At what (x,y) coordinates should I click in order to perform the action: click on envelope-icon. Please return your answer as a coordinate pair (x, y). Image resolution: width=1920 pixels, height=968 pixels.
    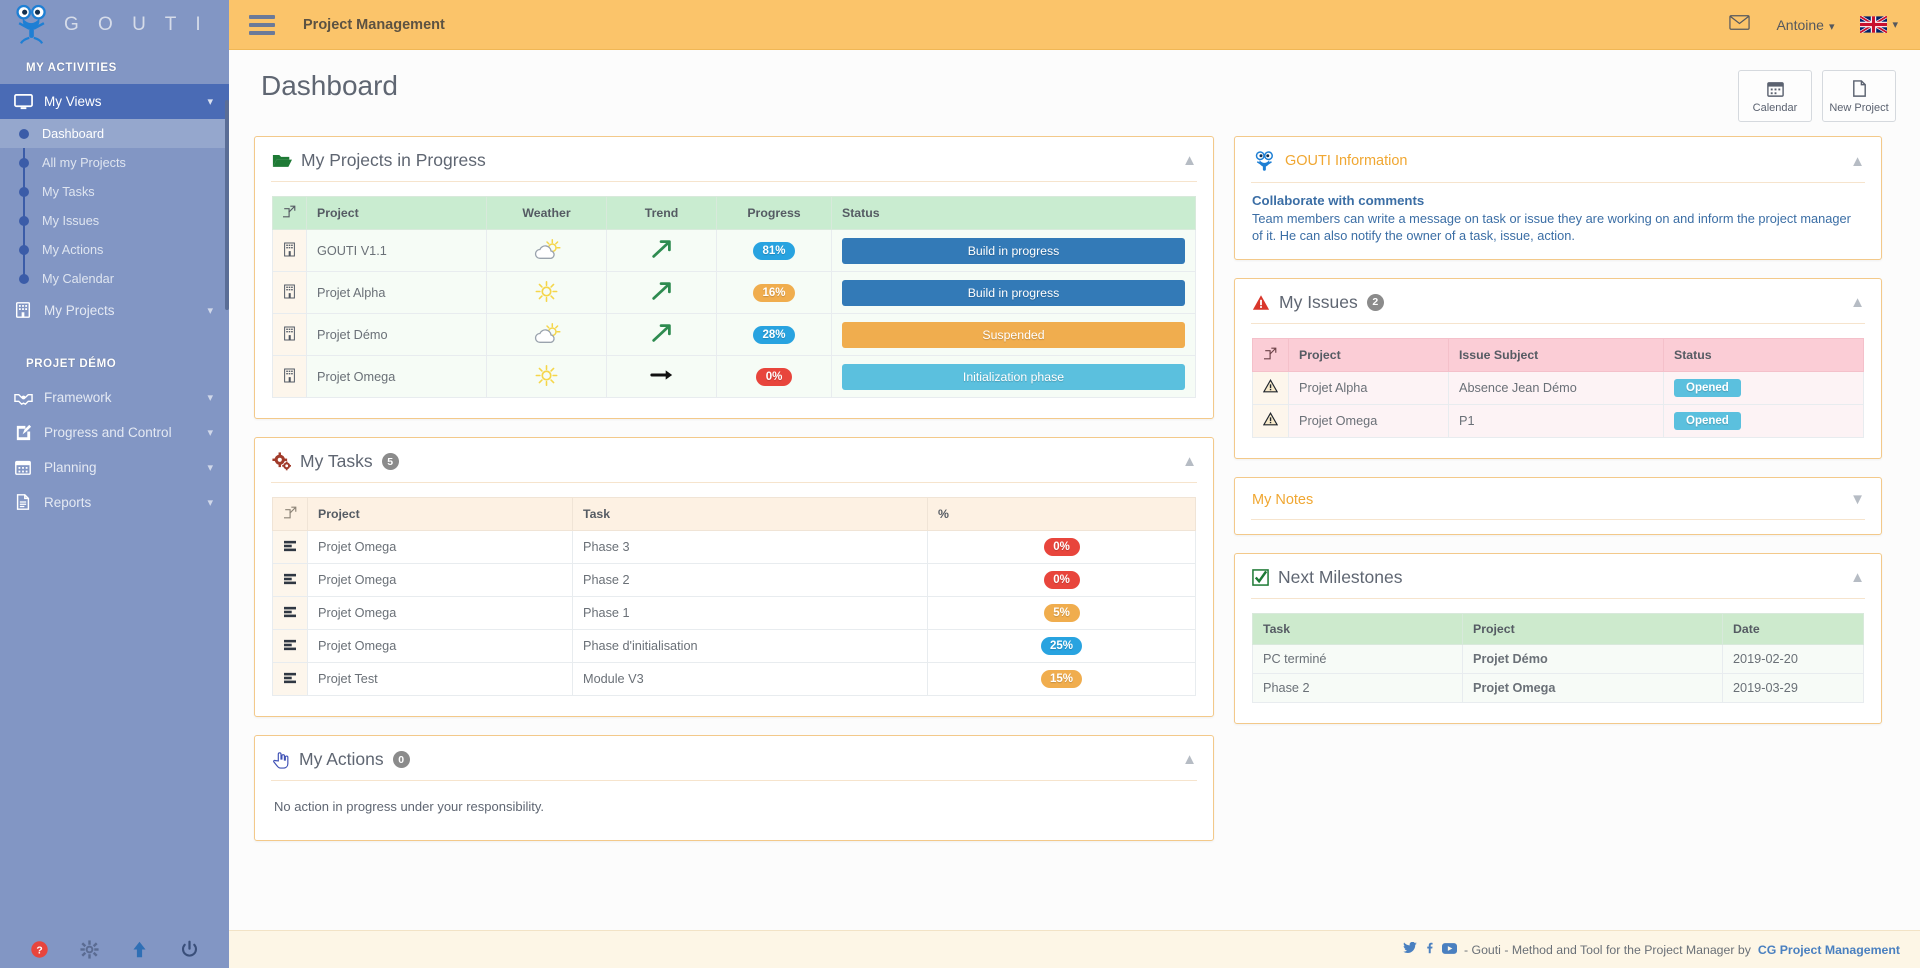
    Looking at the image, I should click on (1740, 24).